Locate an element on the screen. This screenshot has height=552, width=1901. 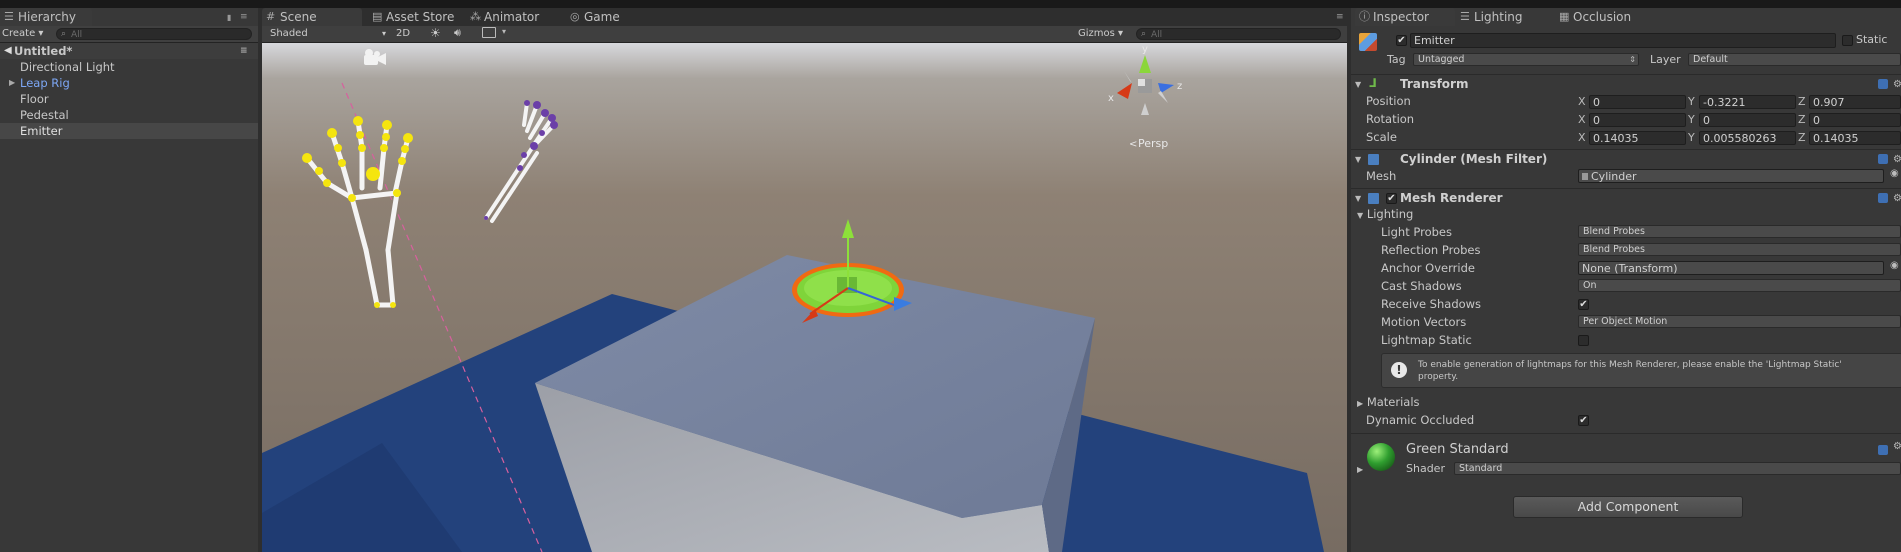
shader-dropdown: Standard is located at coordinates (1677, 468).